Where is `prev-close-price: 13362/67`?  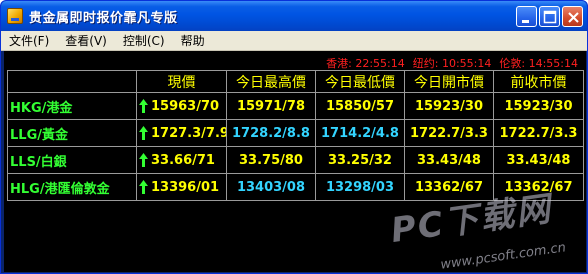 prev-close-price: 13362/67 is located at coordinates (538, 187).